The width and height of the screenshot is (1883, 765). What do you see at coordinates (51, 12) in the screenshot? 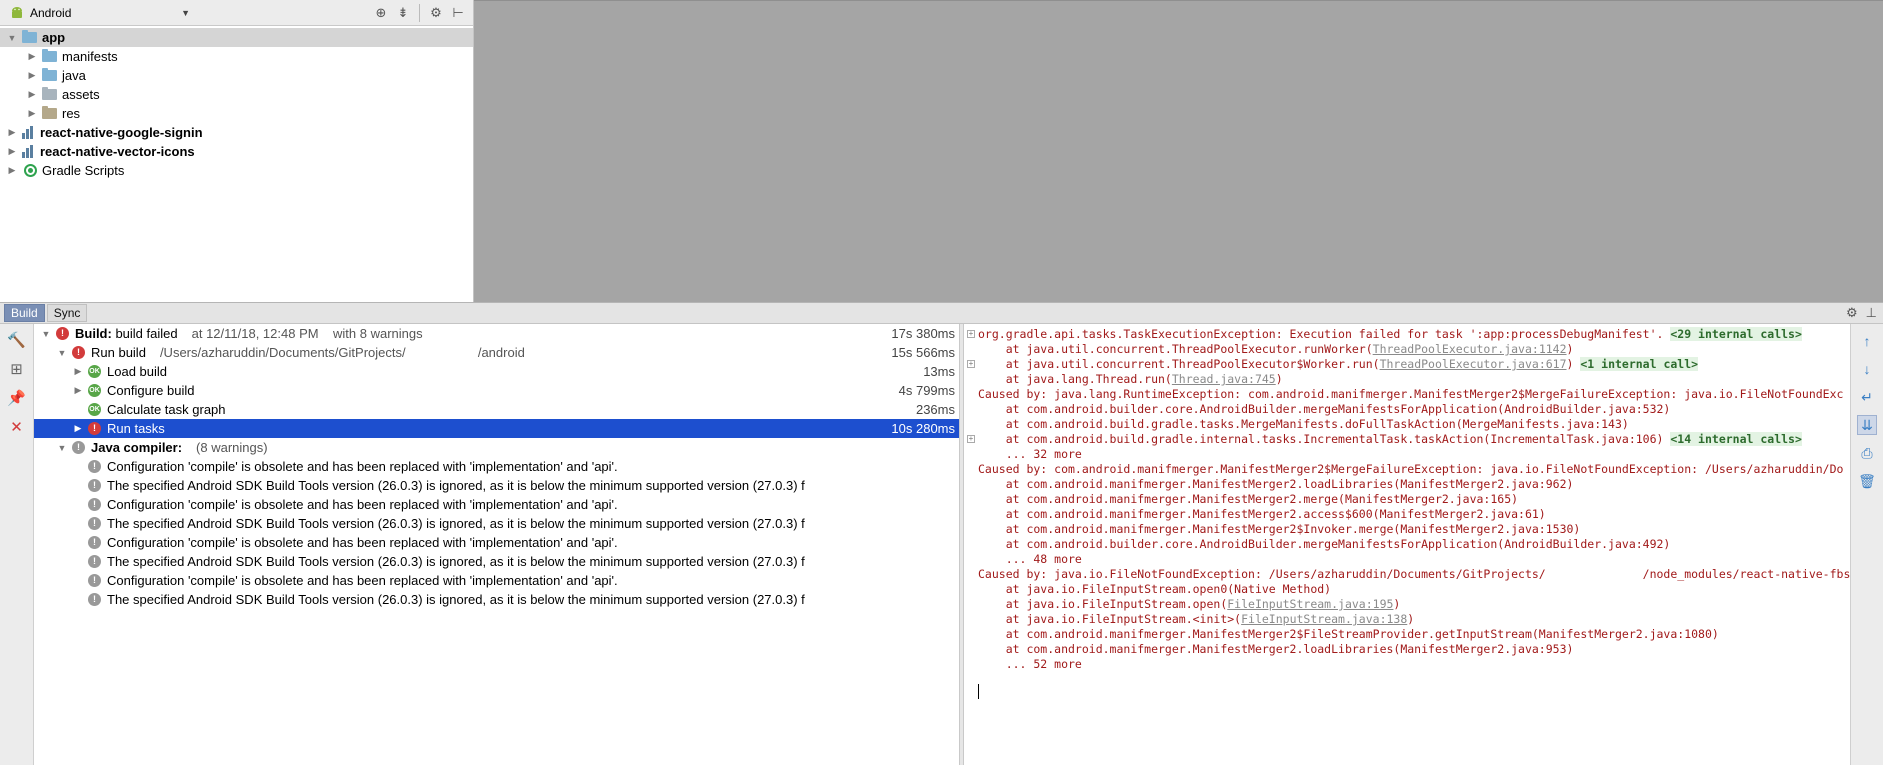
I see `project-view-label: Android` at bounding box center [51, 12].